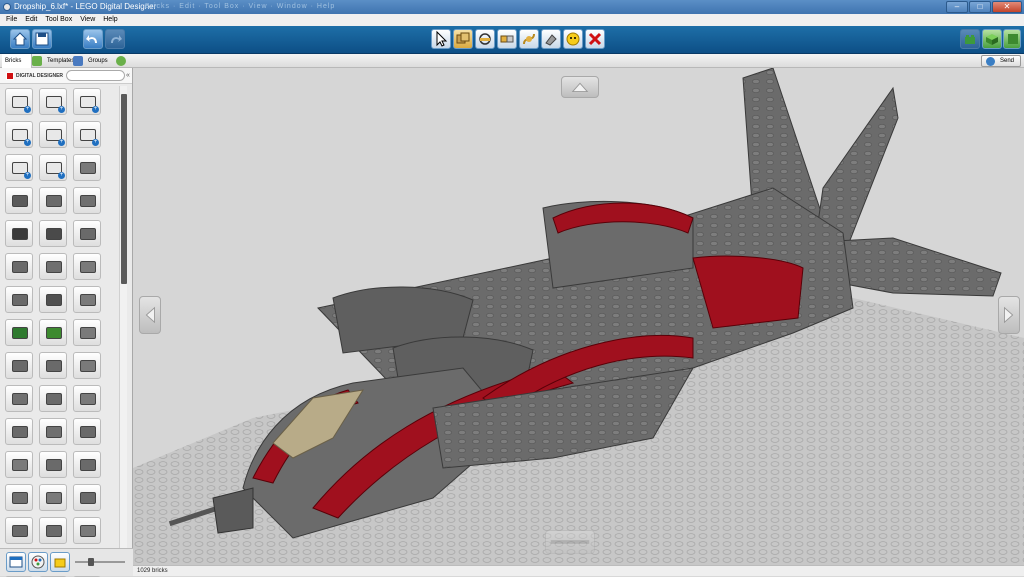 This screenshot has height=577, width=1024. Describe the element at coordinates (17, 61) in the screenshot. I see `tab-bricks: Bricks` at that location.